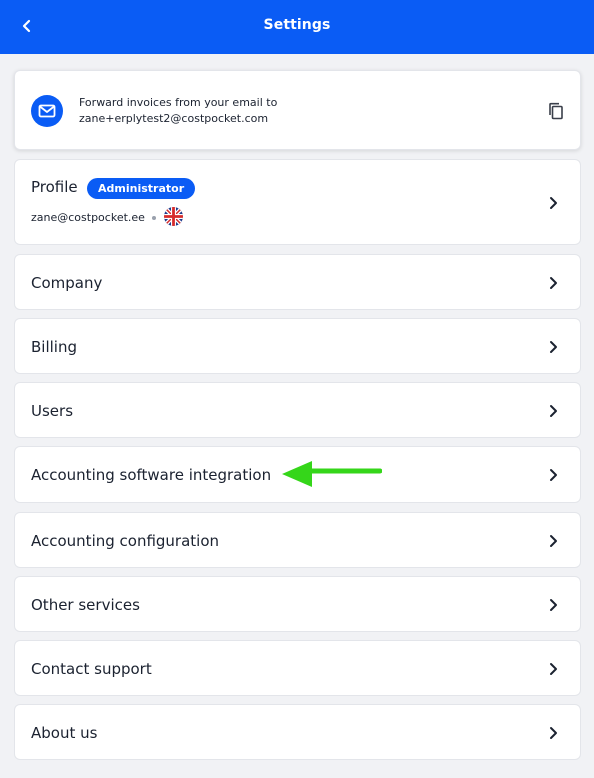 The height and width of the screenshot is (778, 594). I want to click on separator-dot, so click(154, 218).